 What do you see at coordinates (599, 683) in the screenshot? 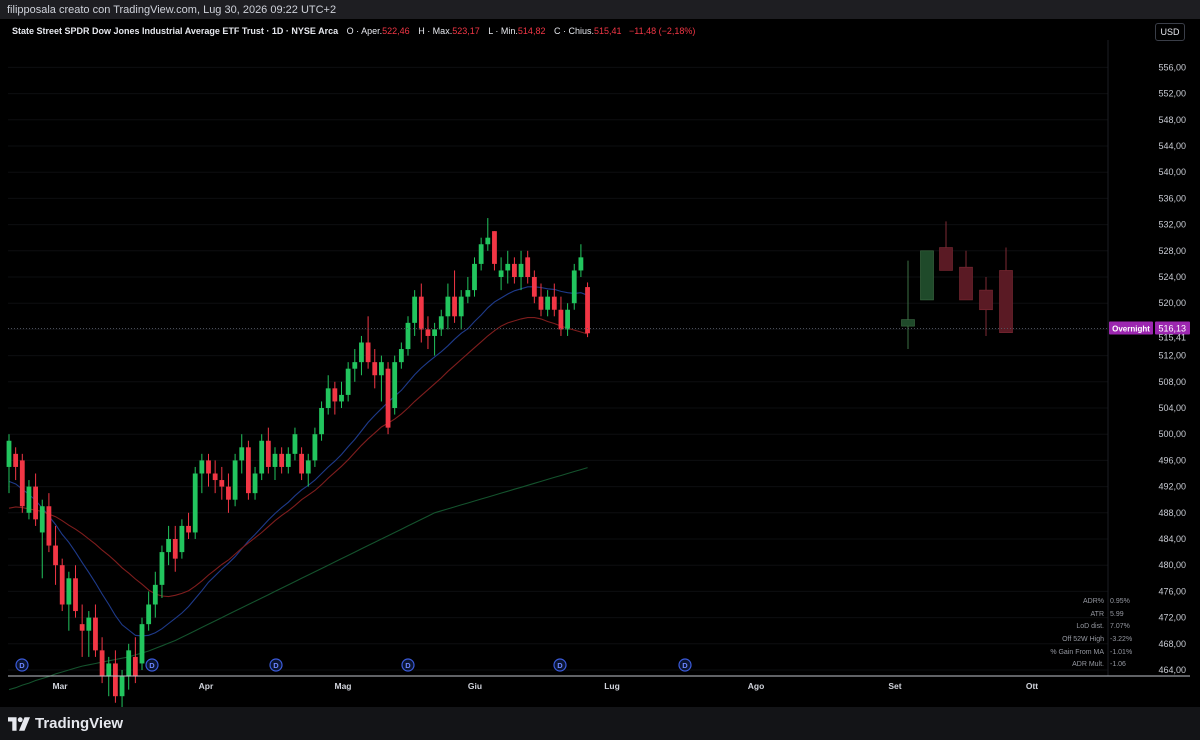
I see `time-axis: Mar Apr Mag Giu Lug Ago Set Ott` at bounding box center [599, 683].